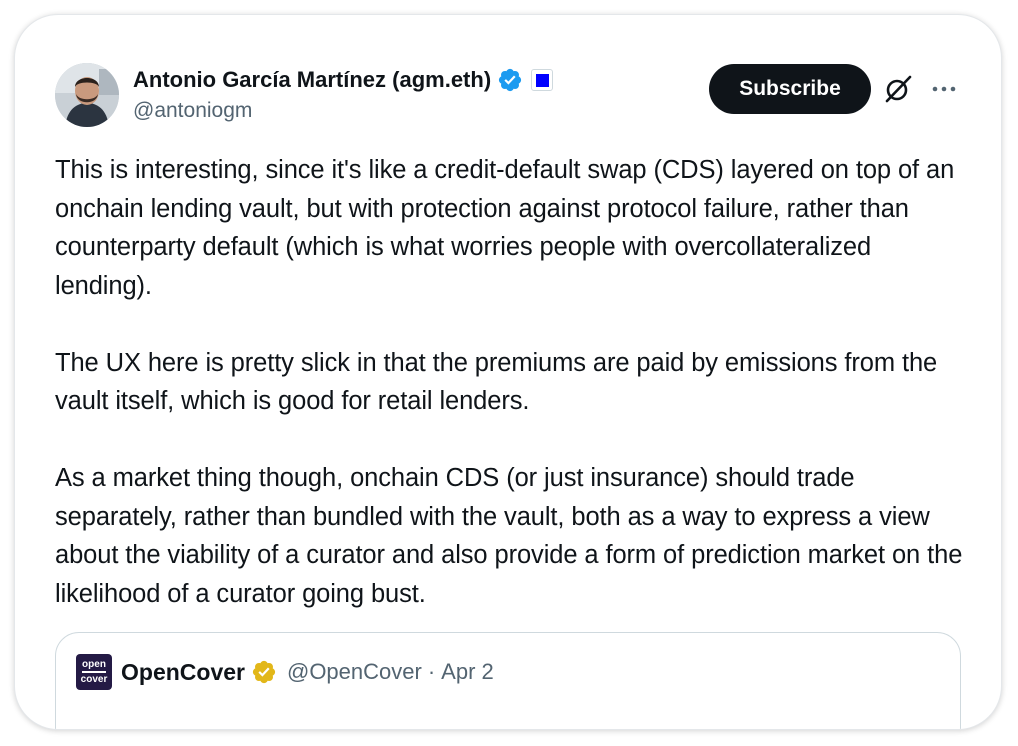 This screenshot has height=746, width=1018. I want to click on author-handle: @antoniogm, so click(343, 111).